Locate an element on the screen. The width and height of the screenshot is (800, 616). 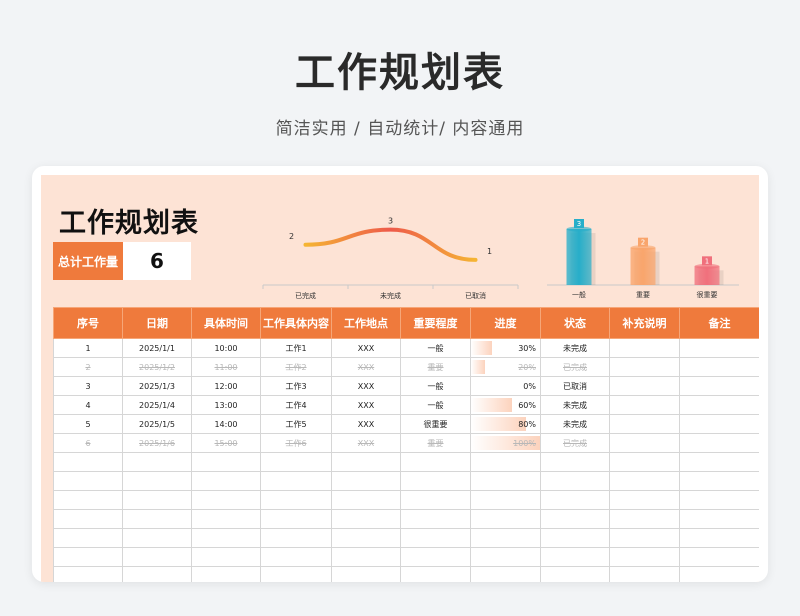
table-cell: 5 is located at coordinates (88, 424).